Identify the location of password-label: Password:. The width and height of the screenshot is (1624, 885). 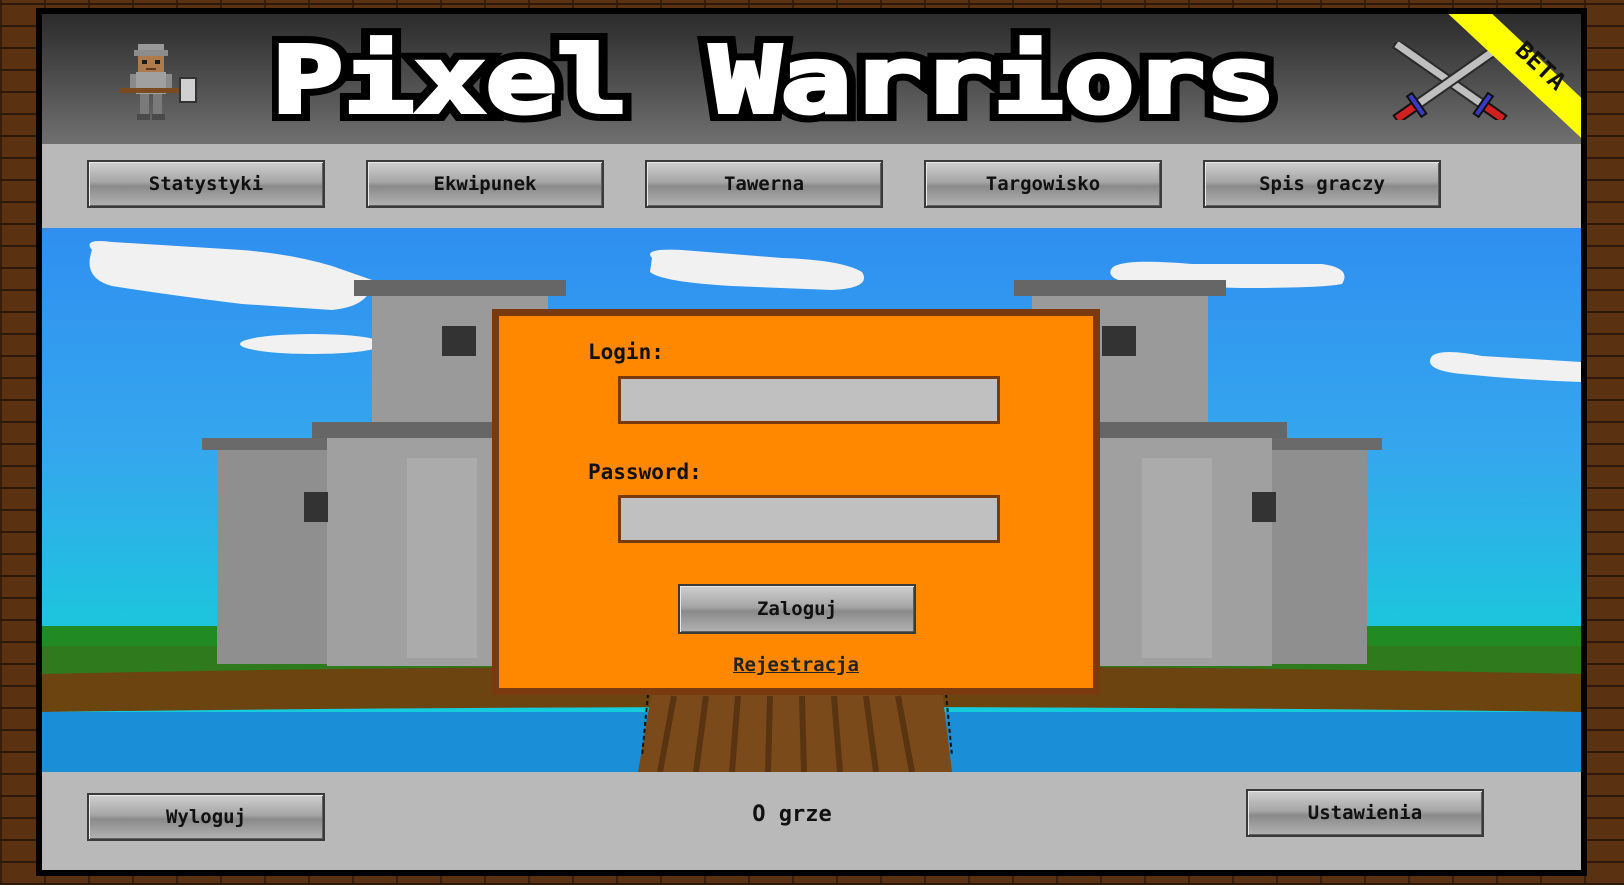
(645, 472).